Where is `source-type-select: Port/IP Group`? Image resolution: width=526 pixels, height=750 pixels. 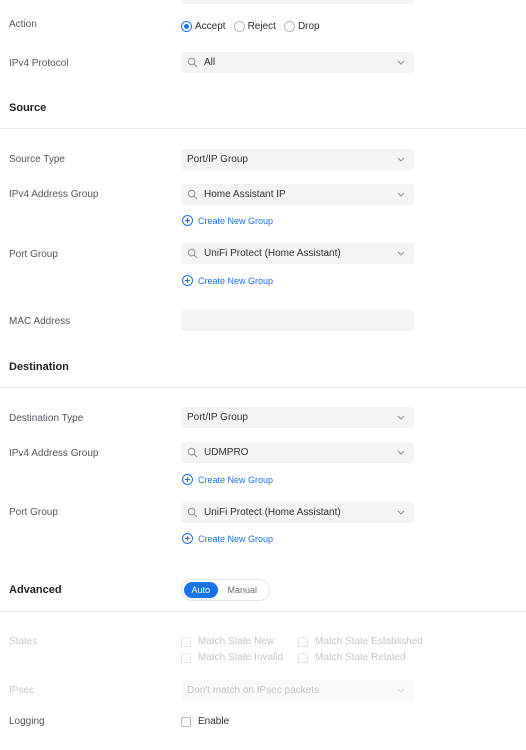 source-type-select: Port/IP Group is located at coordinates (297, 159).